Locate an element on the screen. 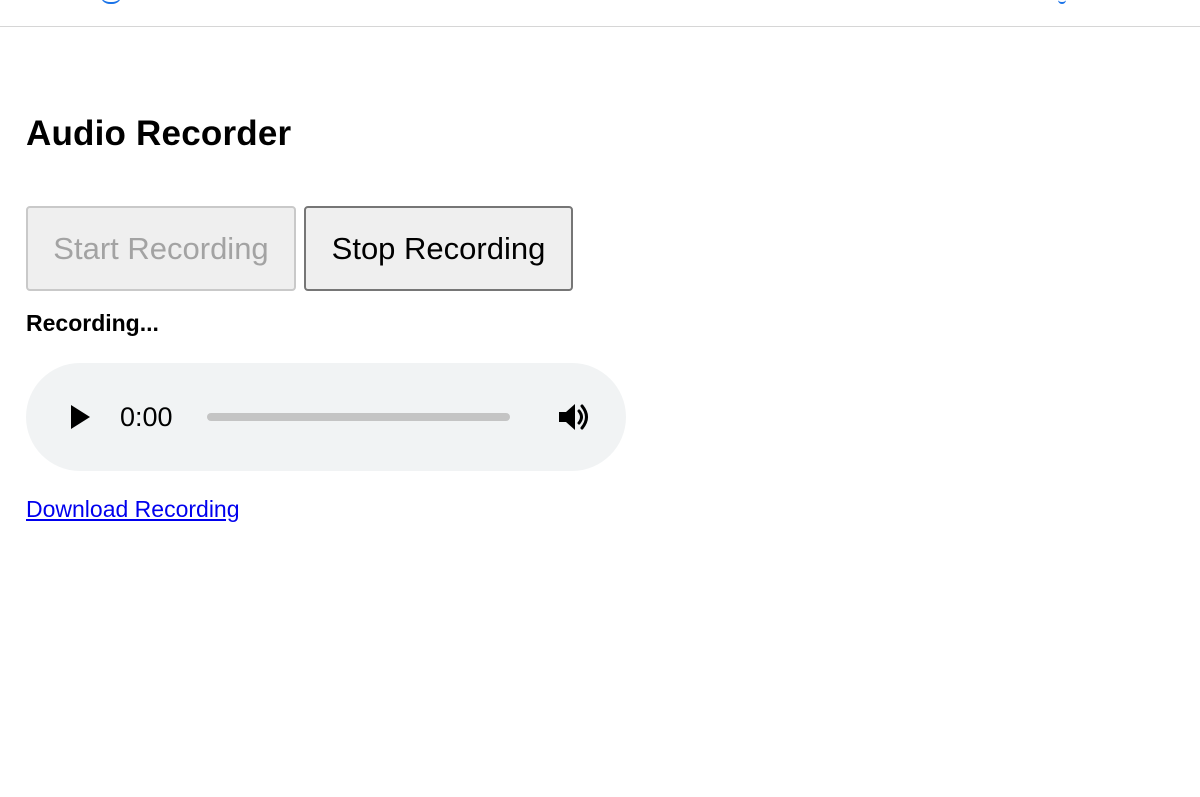  top-bar-fragment-right is located at coordinates (1062, 2).